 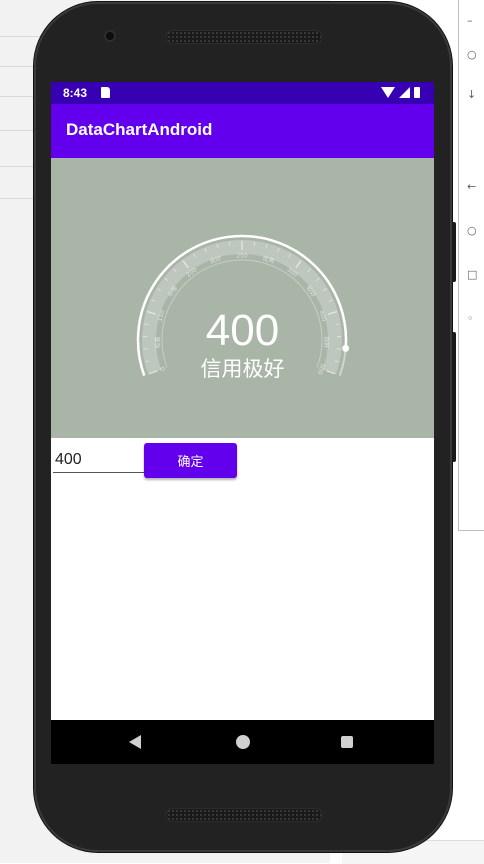 I want to click on status-icons, so click(x=400, y=92).